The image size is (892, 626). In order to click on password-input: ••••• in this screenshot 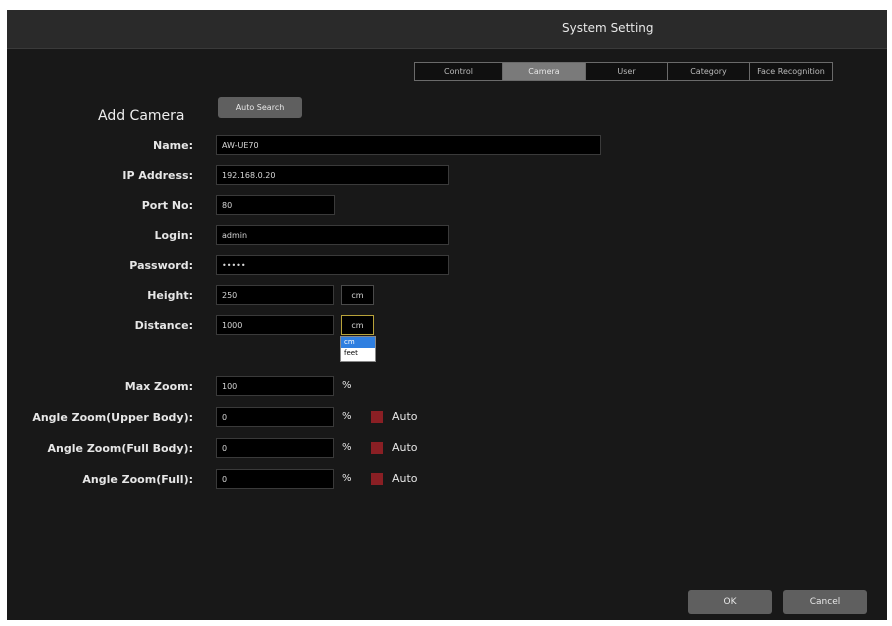, I will do `click(332, 265)`.